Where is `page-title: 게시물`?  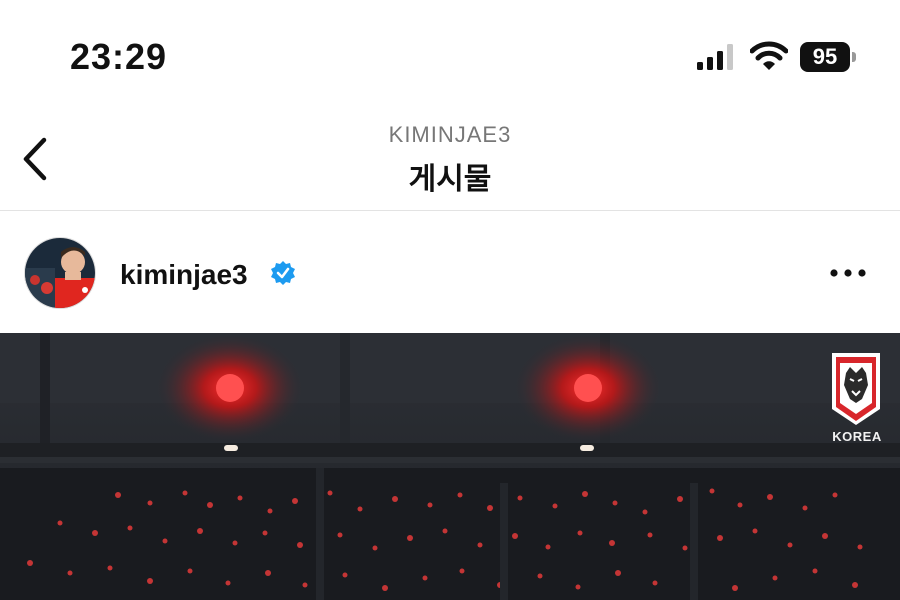
page-title: 게시물 is located at coordinates (450, 179).